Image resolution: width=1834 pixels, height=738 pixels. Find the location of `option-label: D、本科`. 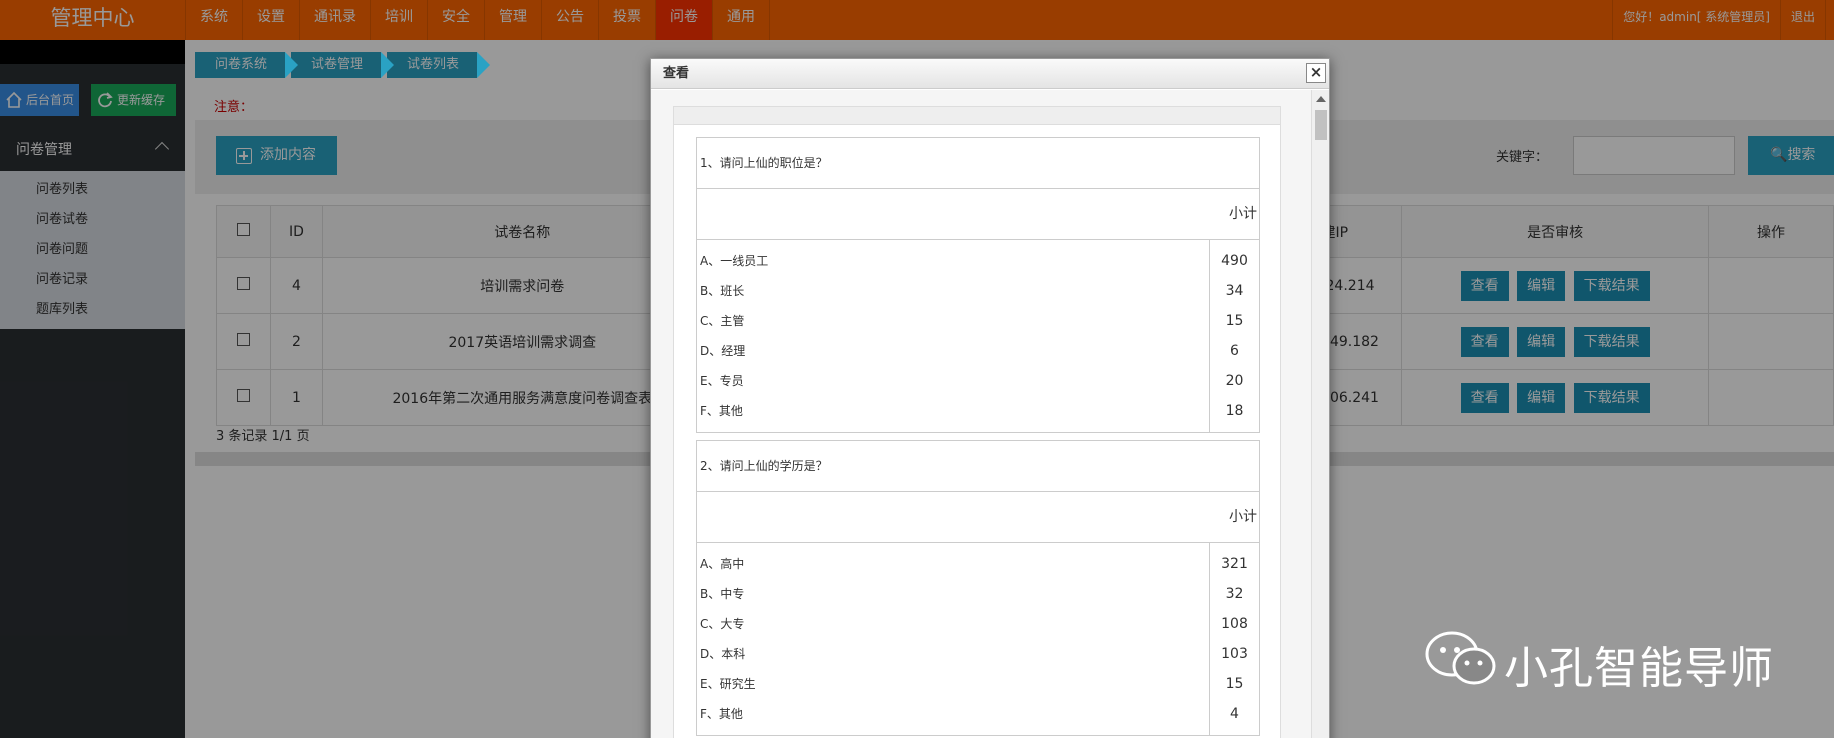

option-label: D、本科 is located at coordinates (723, 654).